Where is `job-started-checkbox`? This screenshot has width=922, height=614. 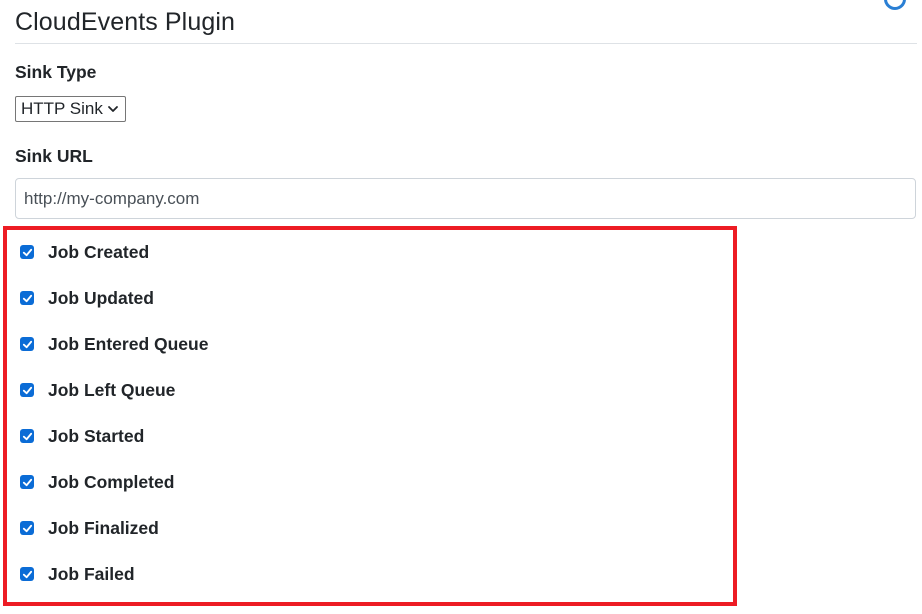 job-started-checkbox is located at coordinates (27, 436).